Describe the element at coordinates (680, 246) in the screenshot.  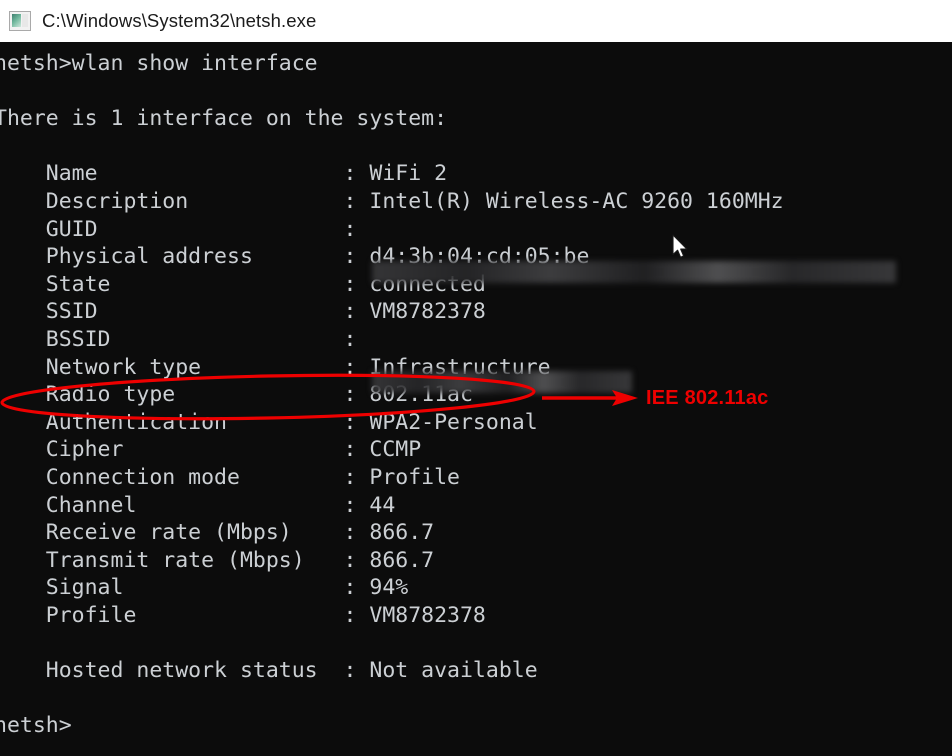
I see `mouse-pointer-cursor` at that location.